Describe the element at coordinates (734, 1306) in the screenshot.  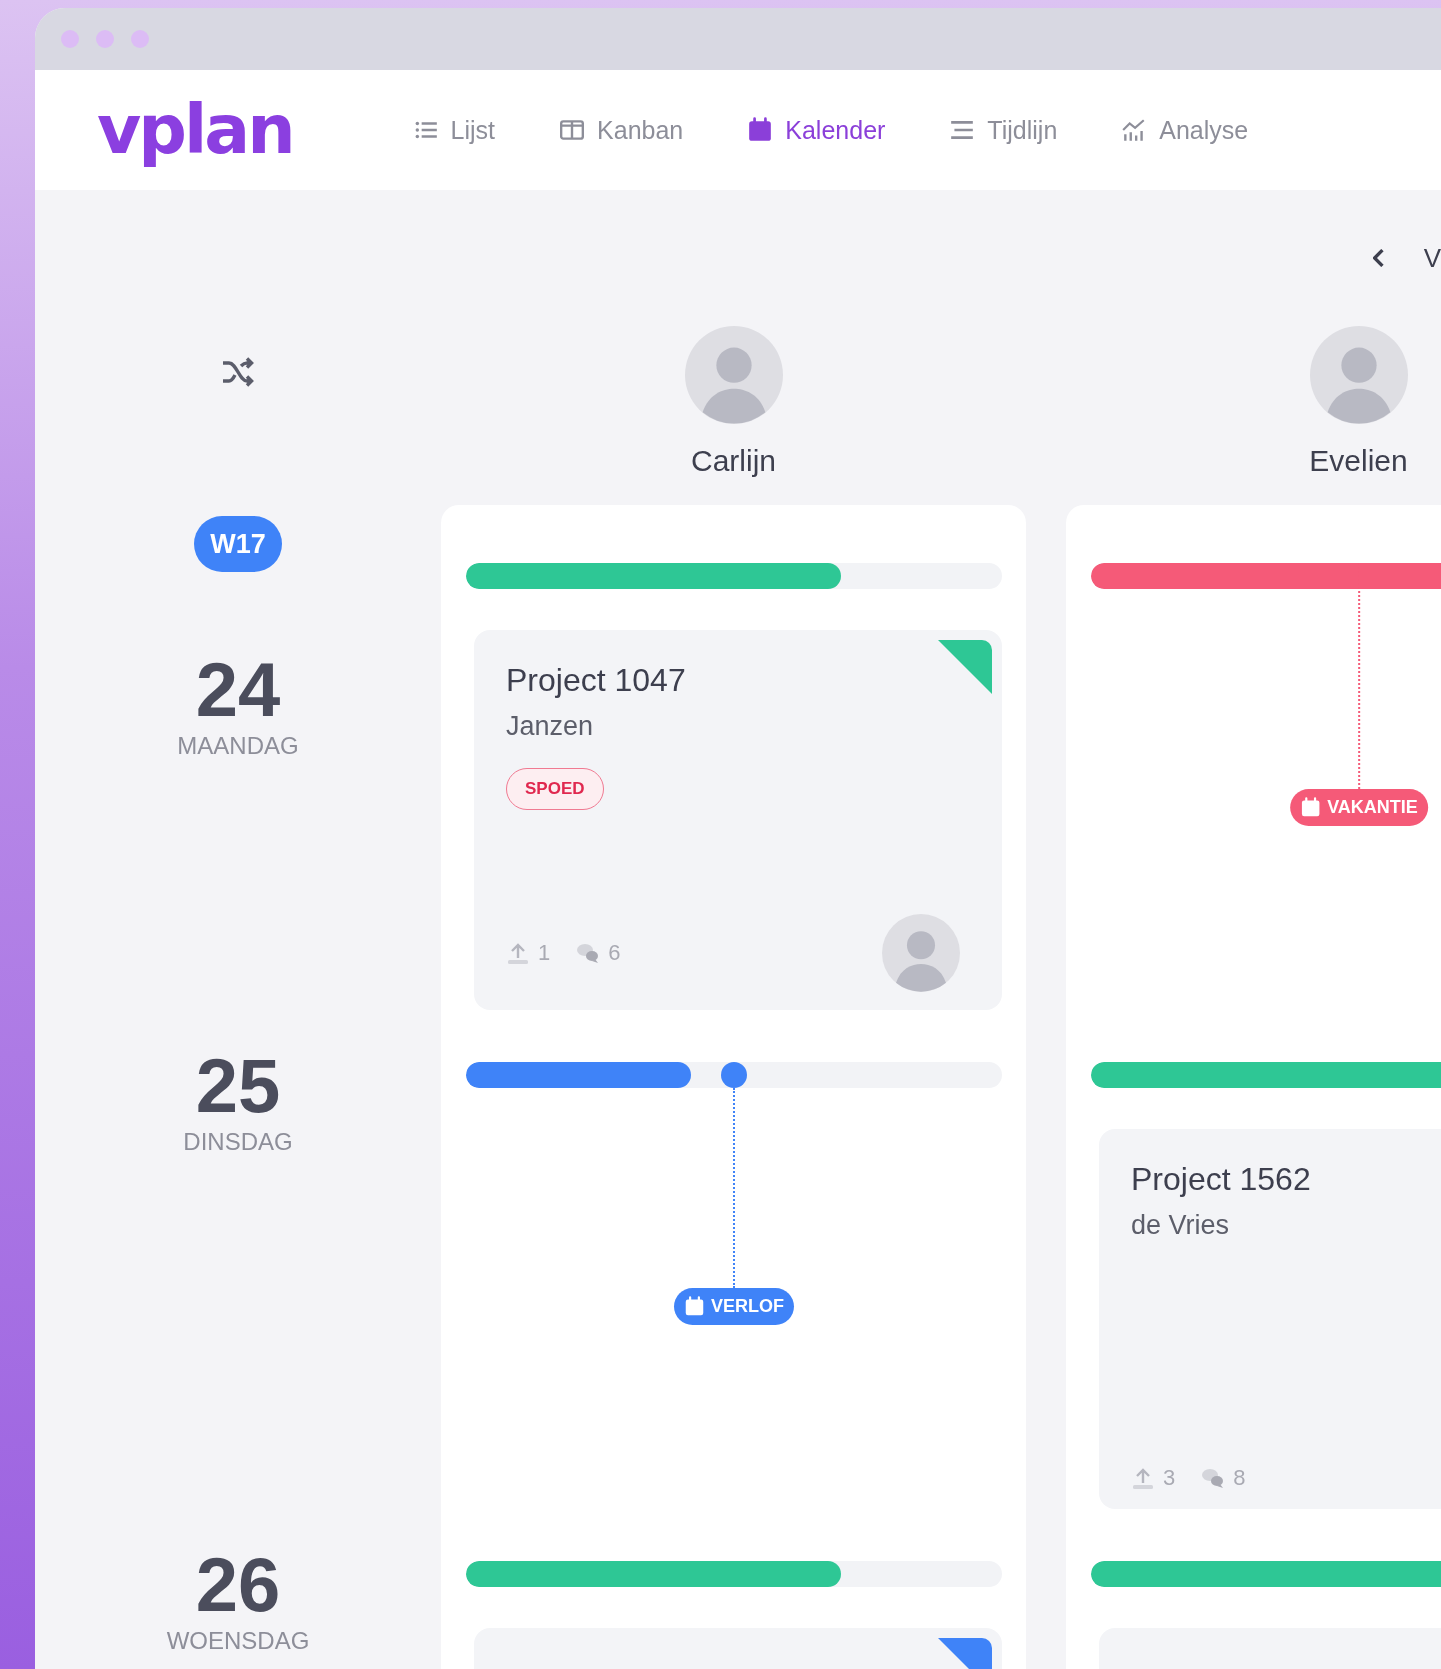
I see `absence-badge: VERLOF` at that location.